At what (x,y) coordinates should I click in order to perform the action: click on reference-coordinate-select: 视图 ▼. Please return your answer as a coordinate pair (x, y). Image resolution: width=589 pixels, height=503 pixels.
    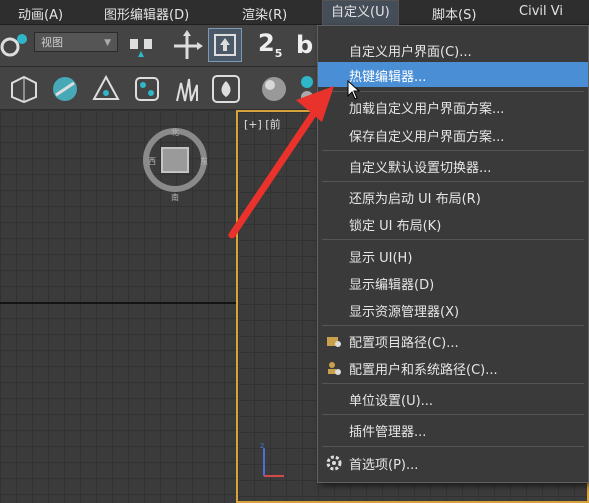
    Looking at the image, I should click on (76, 42).